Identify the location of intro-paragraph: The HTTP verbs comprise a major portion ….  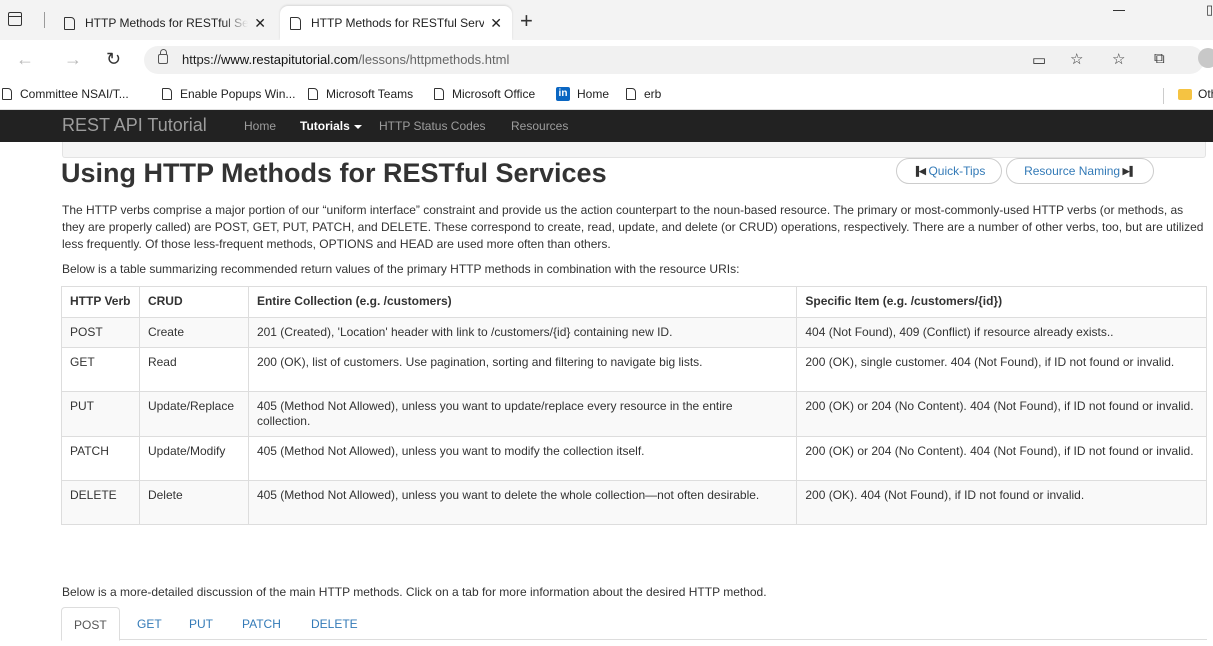
(633, 227).